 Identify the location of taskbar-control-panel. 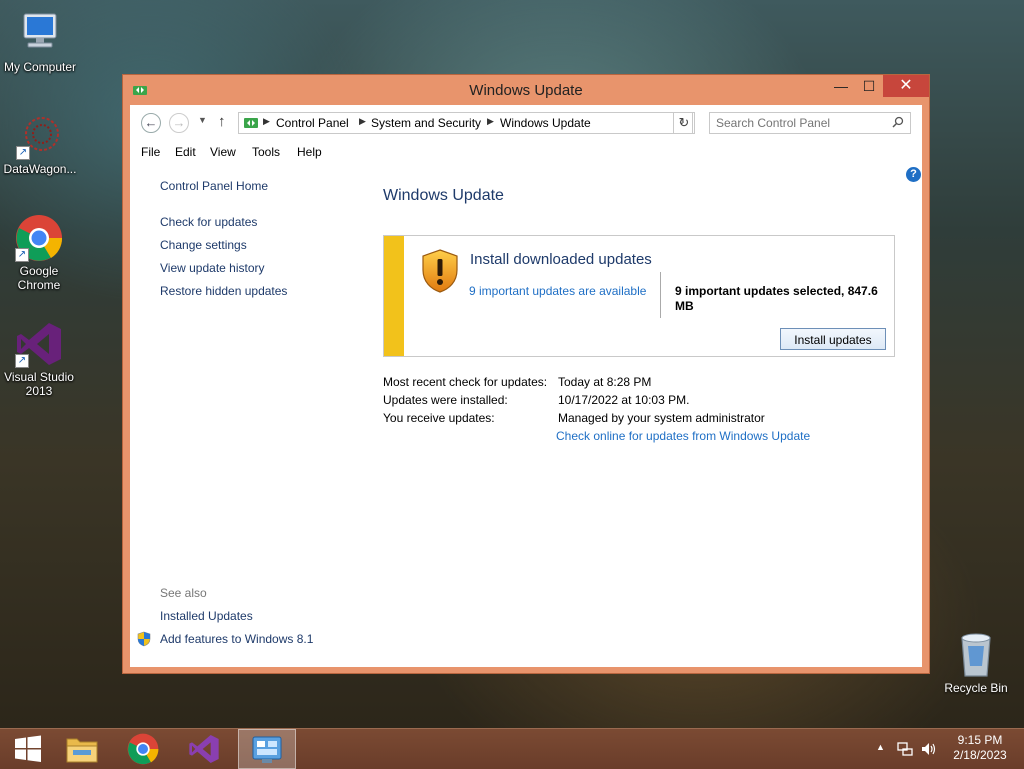
(267, 749).